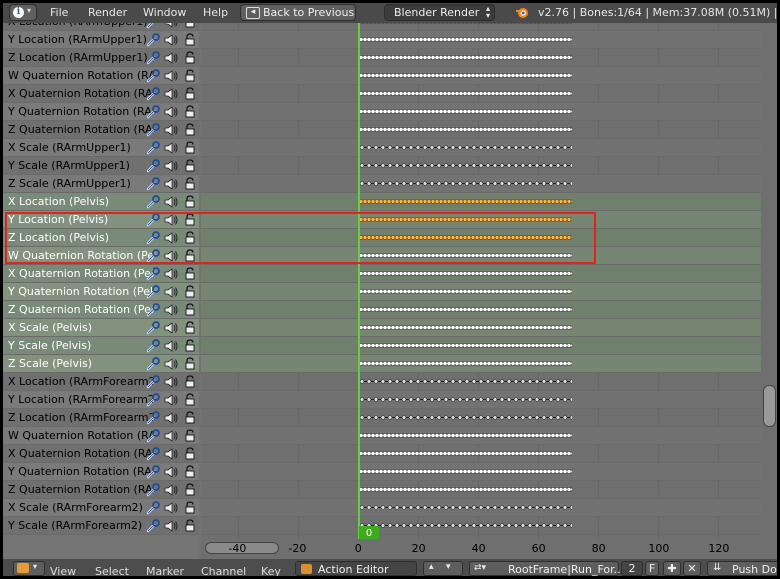 The image size is (780, 579). Describe the element at coordinates (101, 184) in the screenshot. I see `channel-row: Z Scale (RArmUpper1)` at that location.